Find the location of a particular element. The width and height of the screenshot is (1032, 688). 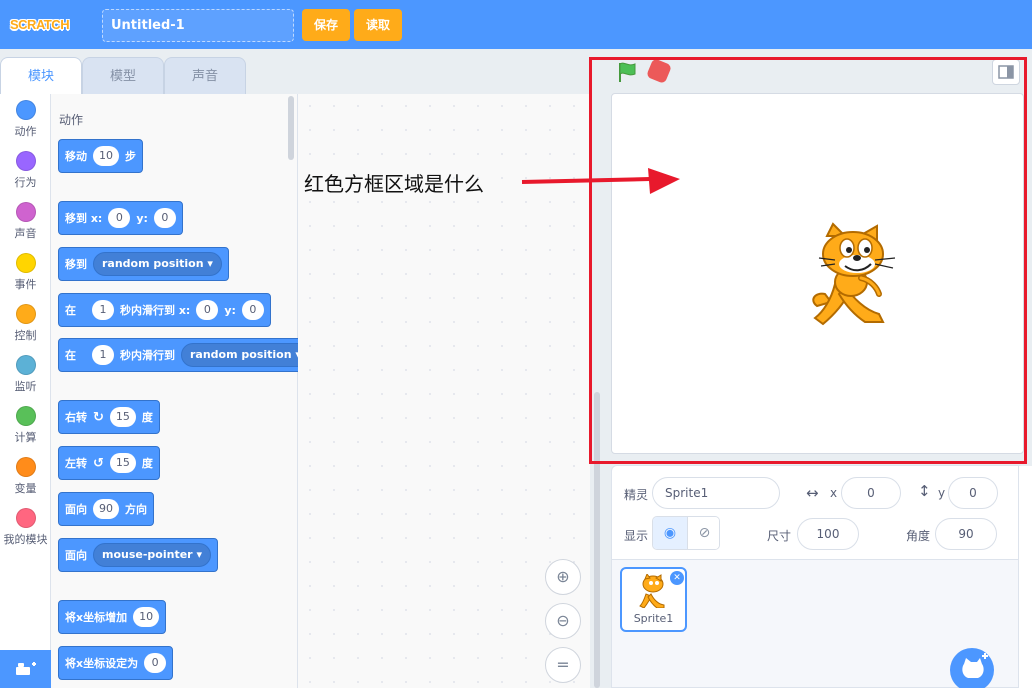

hide-button: ⊘ is located at coordinates (703, 533).